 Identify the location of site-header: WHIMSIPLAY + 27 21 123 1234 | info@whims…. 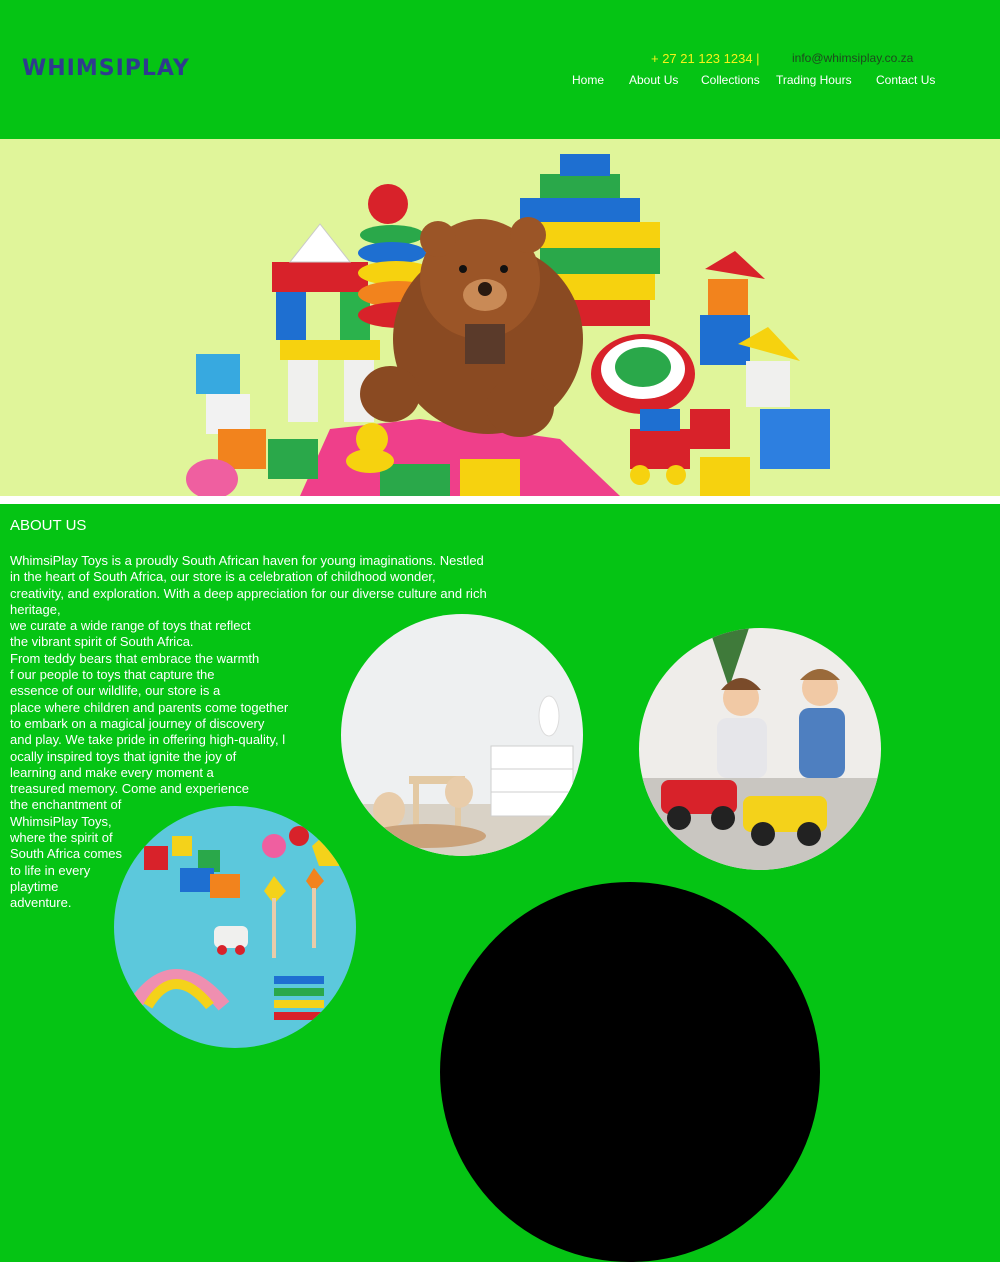
(500, 69).